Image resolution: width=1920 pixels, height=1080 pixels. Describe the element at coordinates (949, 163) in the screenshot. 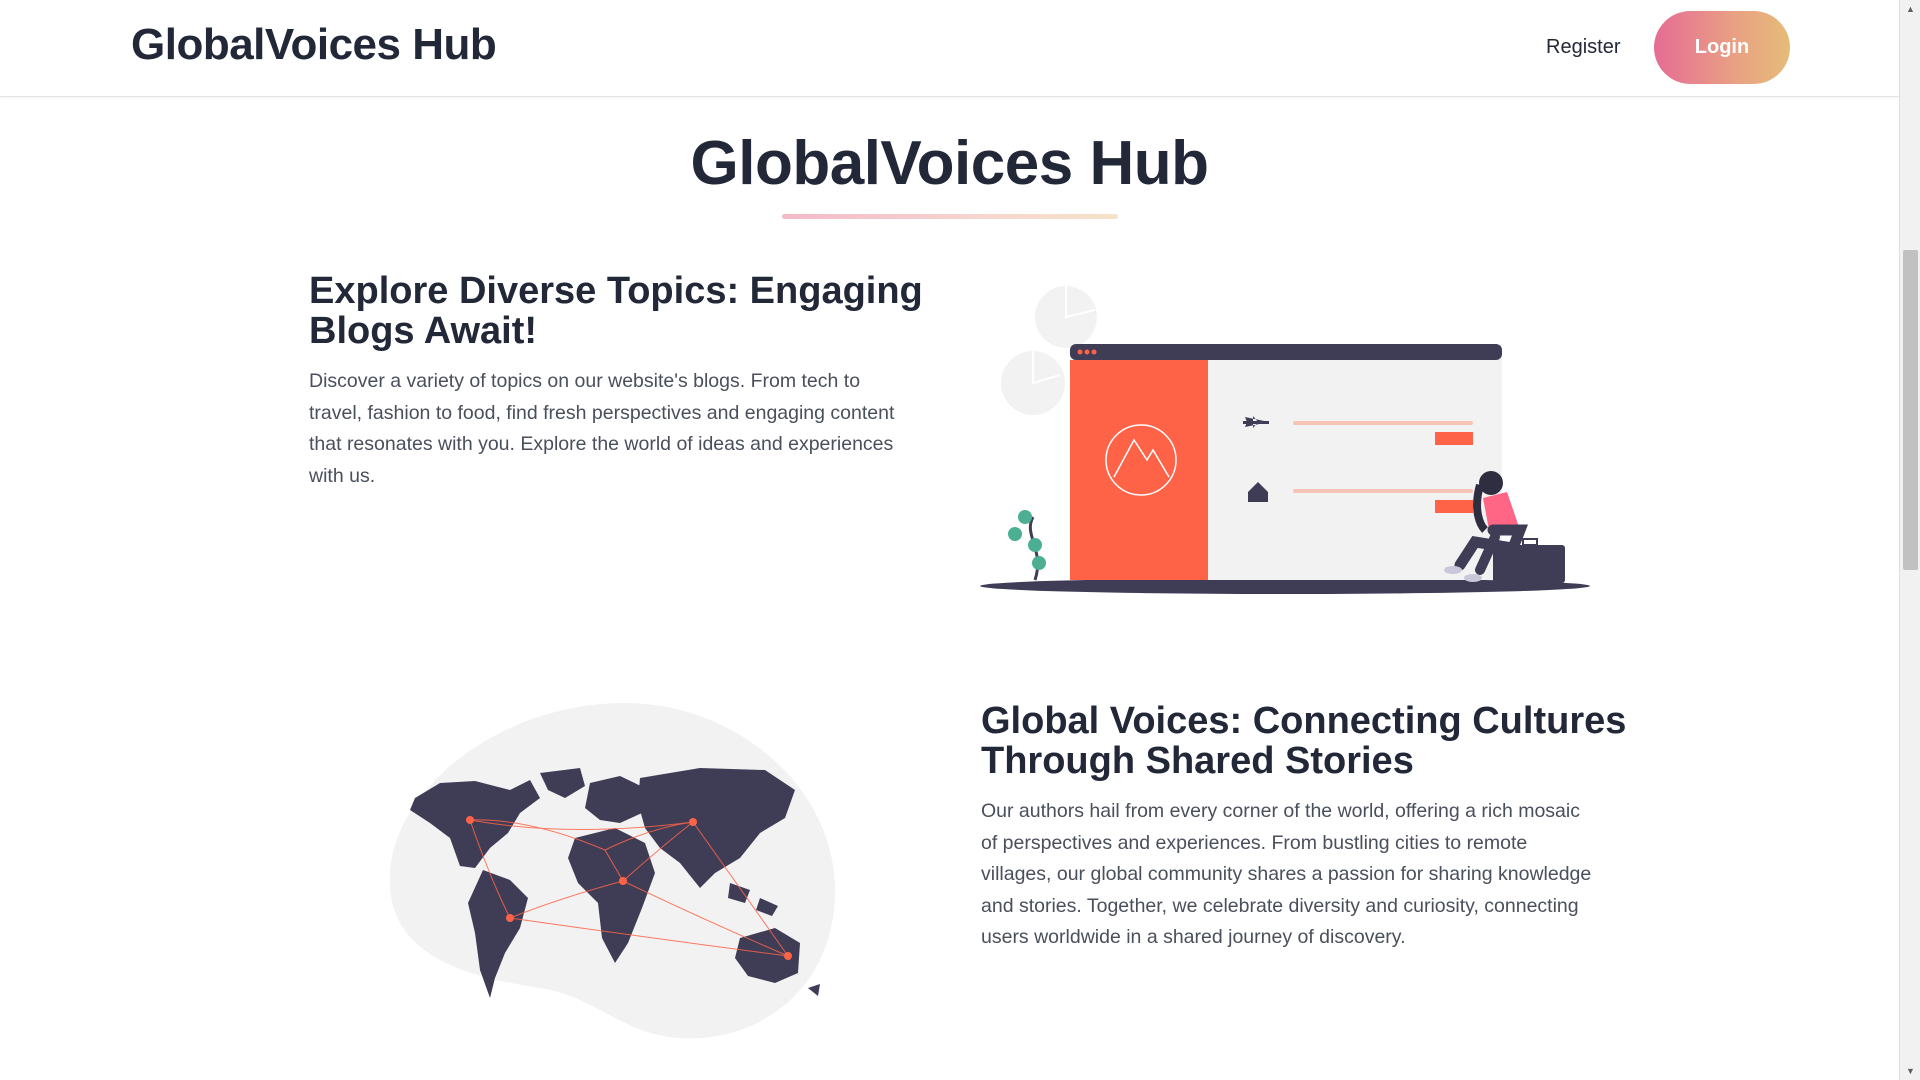

I see `page-title: GlobalVoices Hub` at that location.